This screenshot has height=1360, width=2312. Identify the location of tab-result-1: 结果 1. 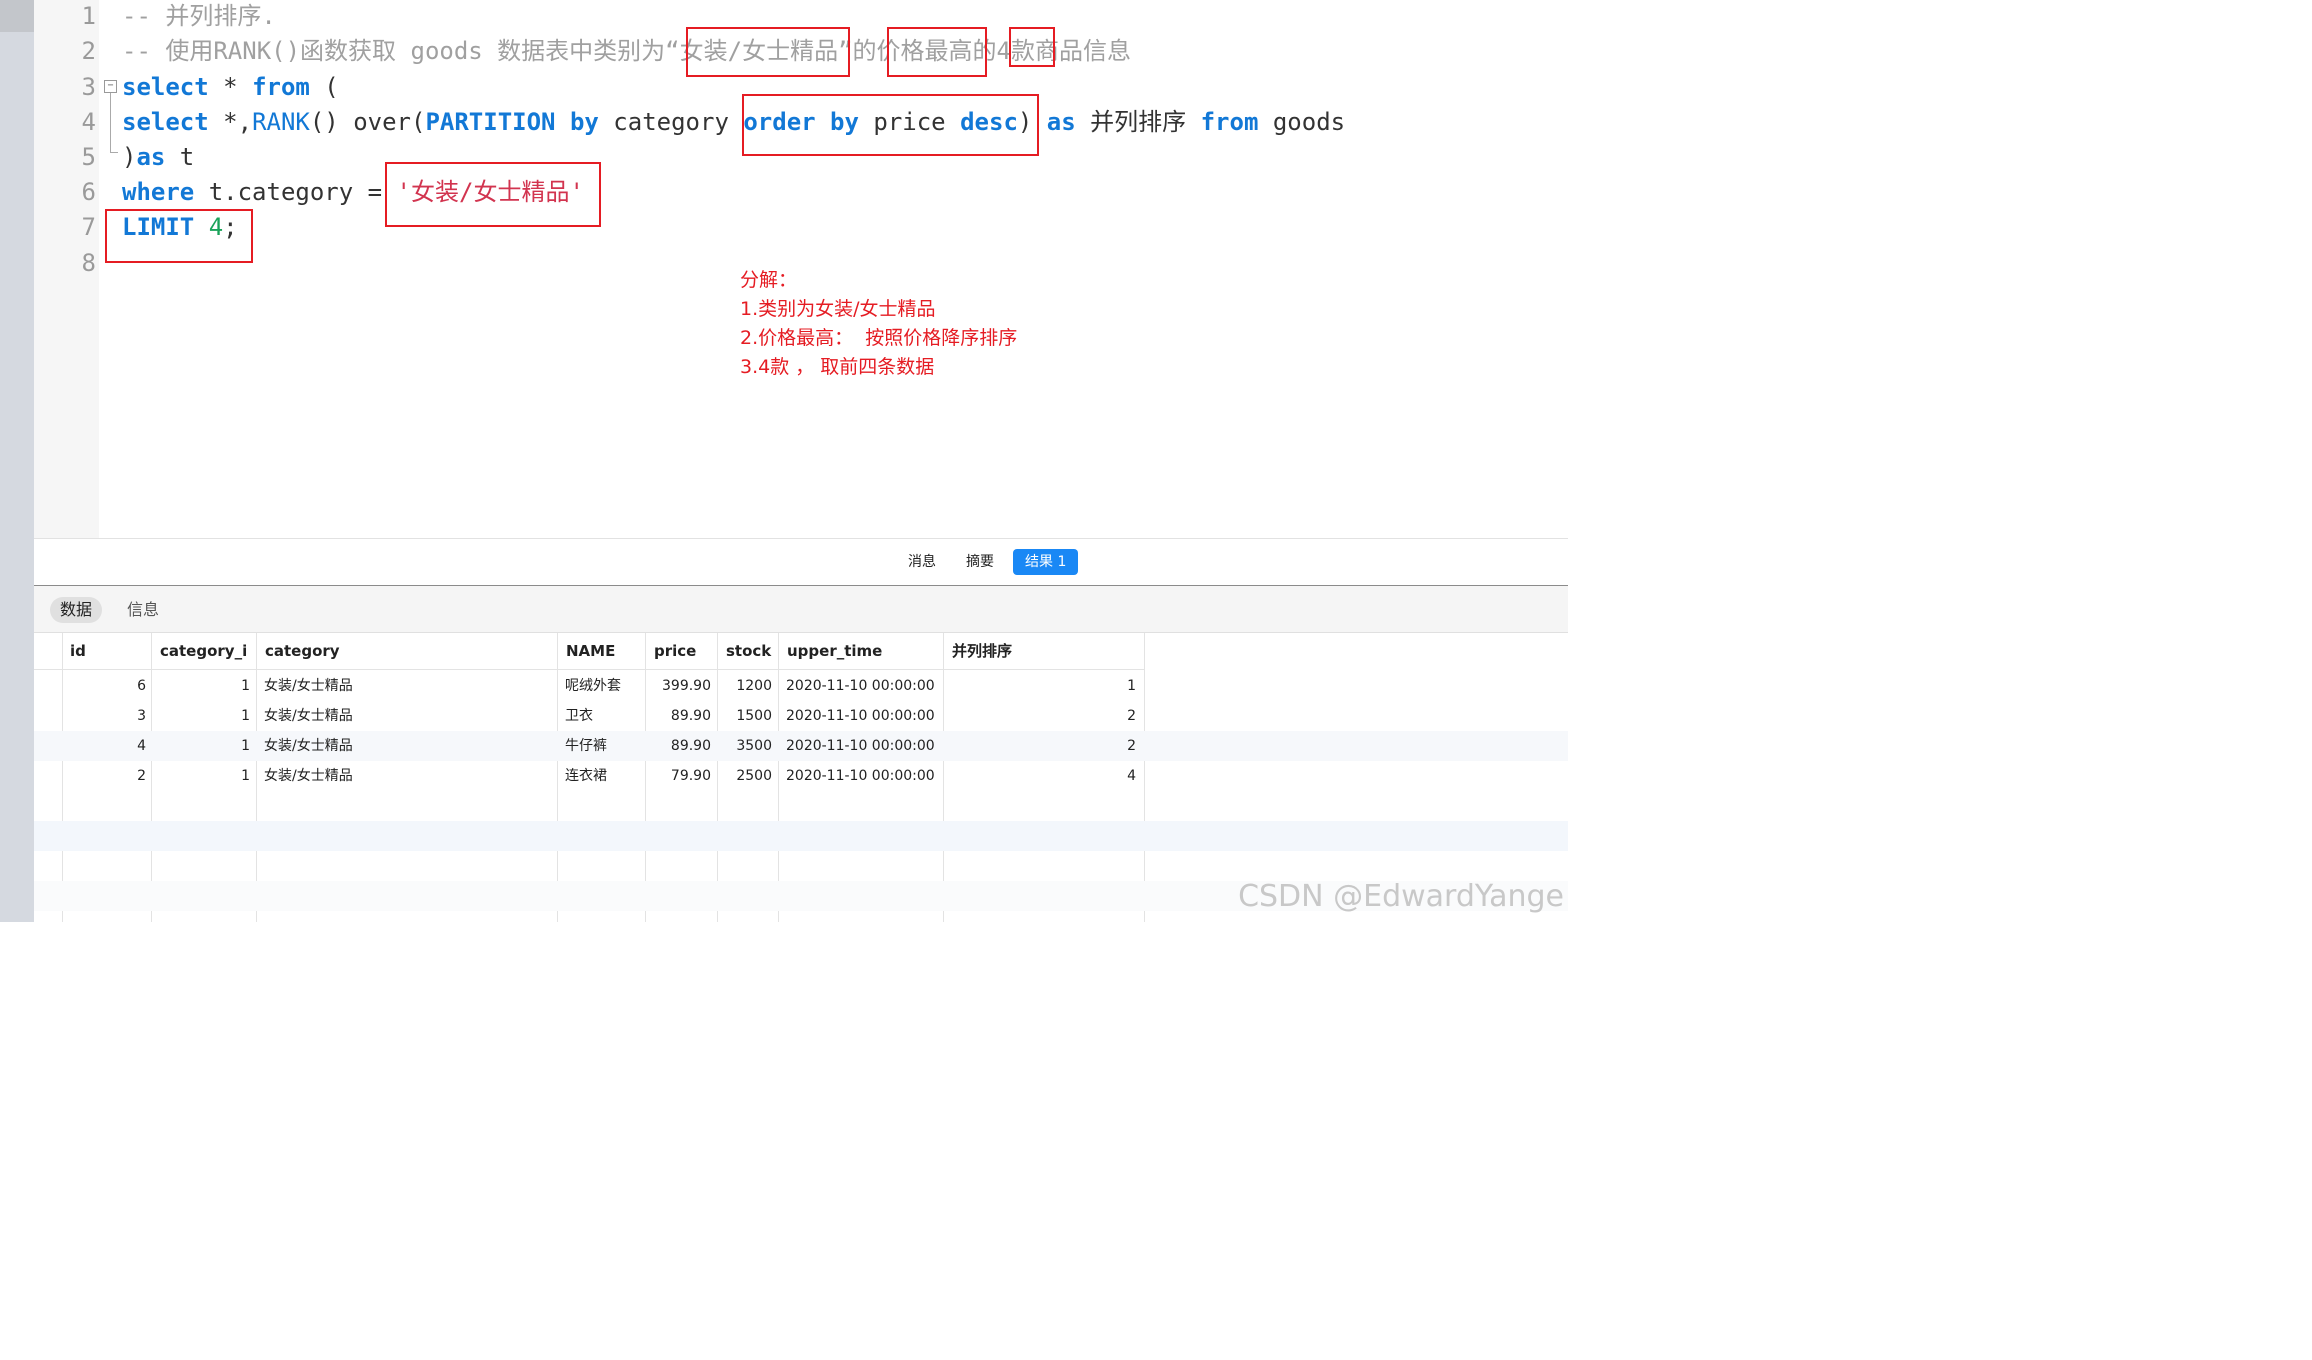
(1046, 562).